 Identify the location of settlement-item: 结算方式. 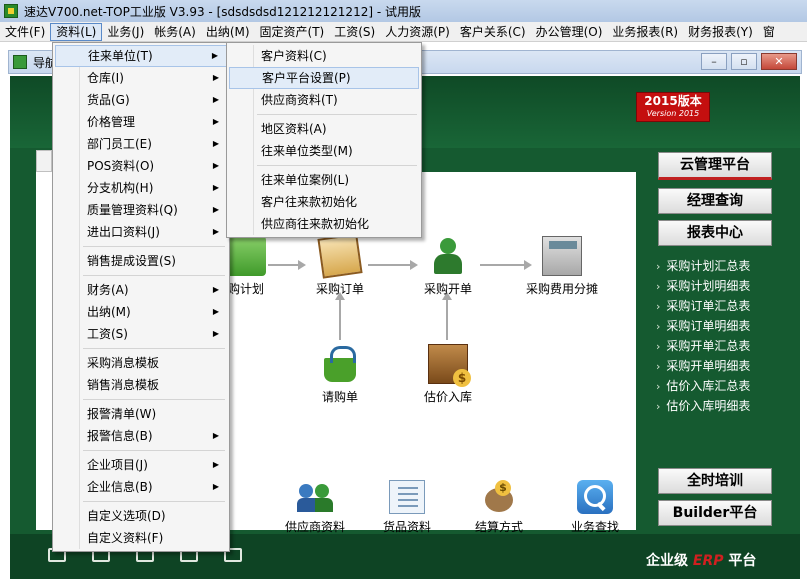
(499, 507).